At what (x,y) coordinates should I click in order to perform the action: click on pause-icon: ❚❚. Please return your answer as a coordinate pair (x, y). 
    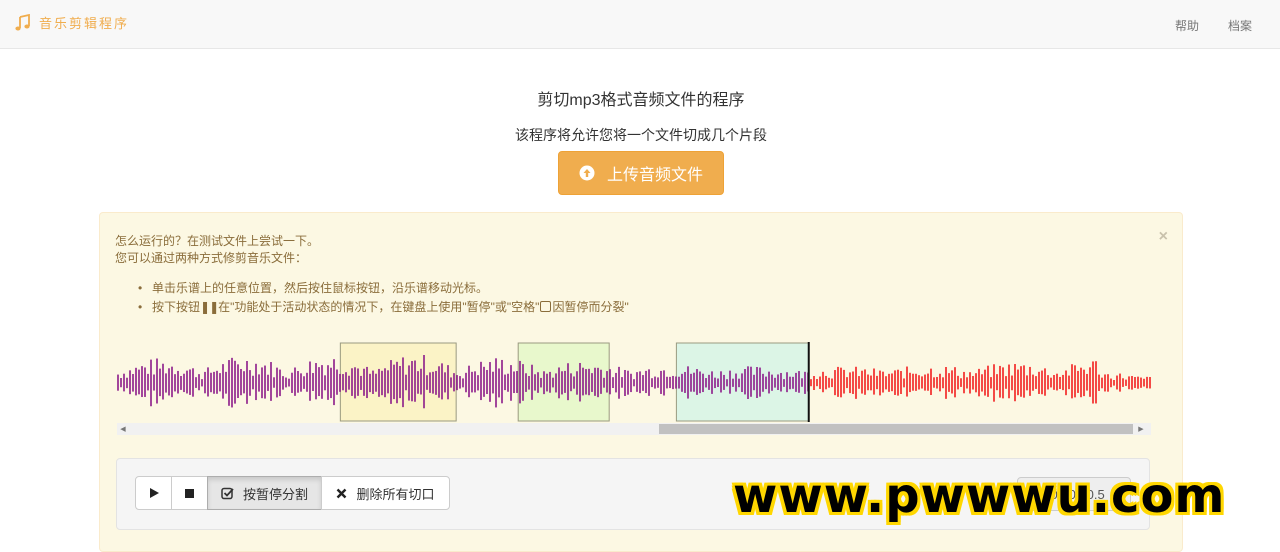
    Looking at the image, I should click on (209, 307).